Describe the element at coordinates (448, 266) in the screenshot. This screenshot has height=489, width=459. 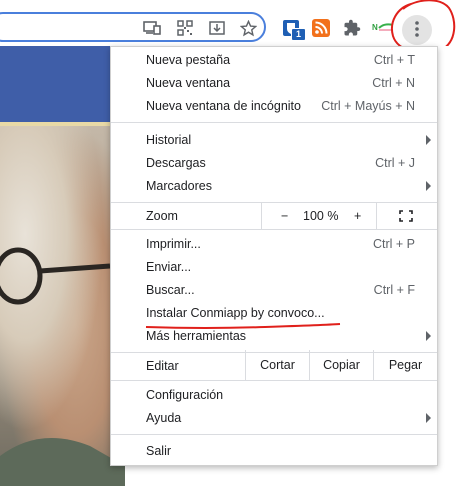
I see `page-right-edge` at that location.